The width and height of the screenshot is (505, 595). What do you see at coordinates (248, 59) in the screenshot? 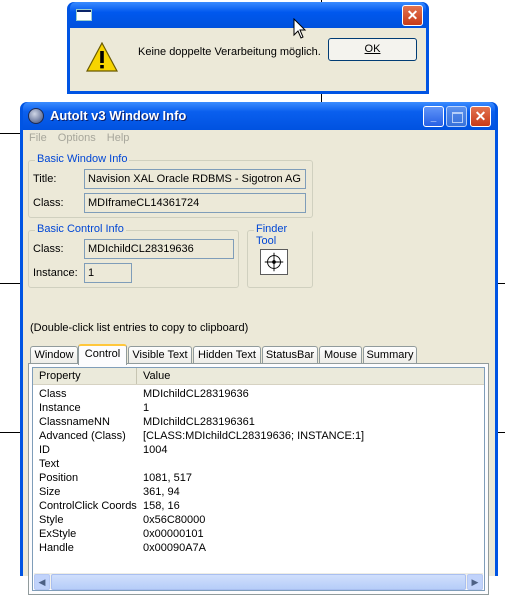
I see `message-box-body: Keine doppelte Verarbeitung möglich. OK` at bounding box center [248, 59].